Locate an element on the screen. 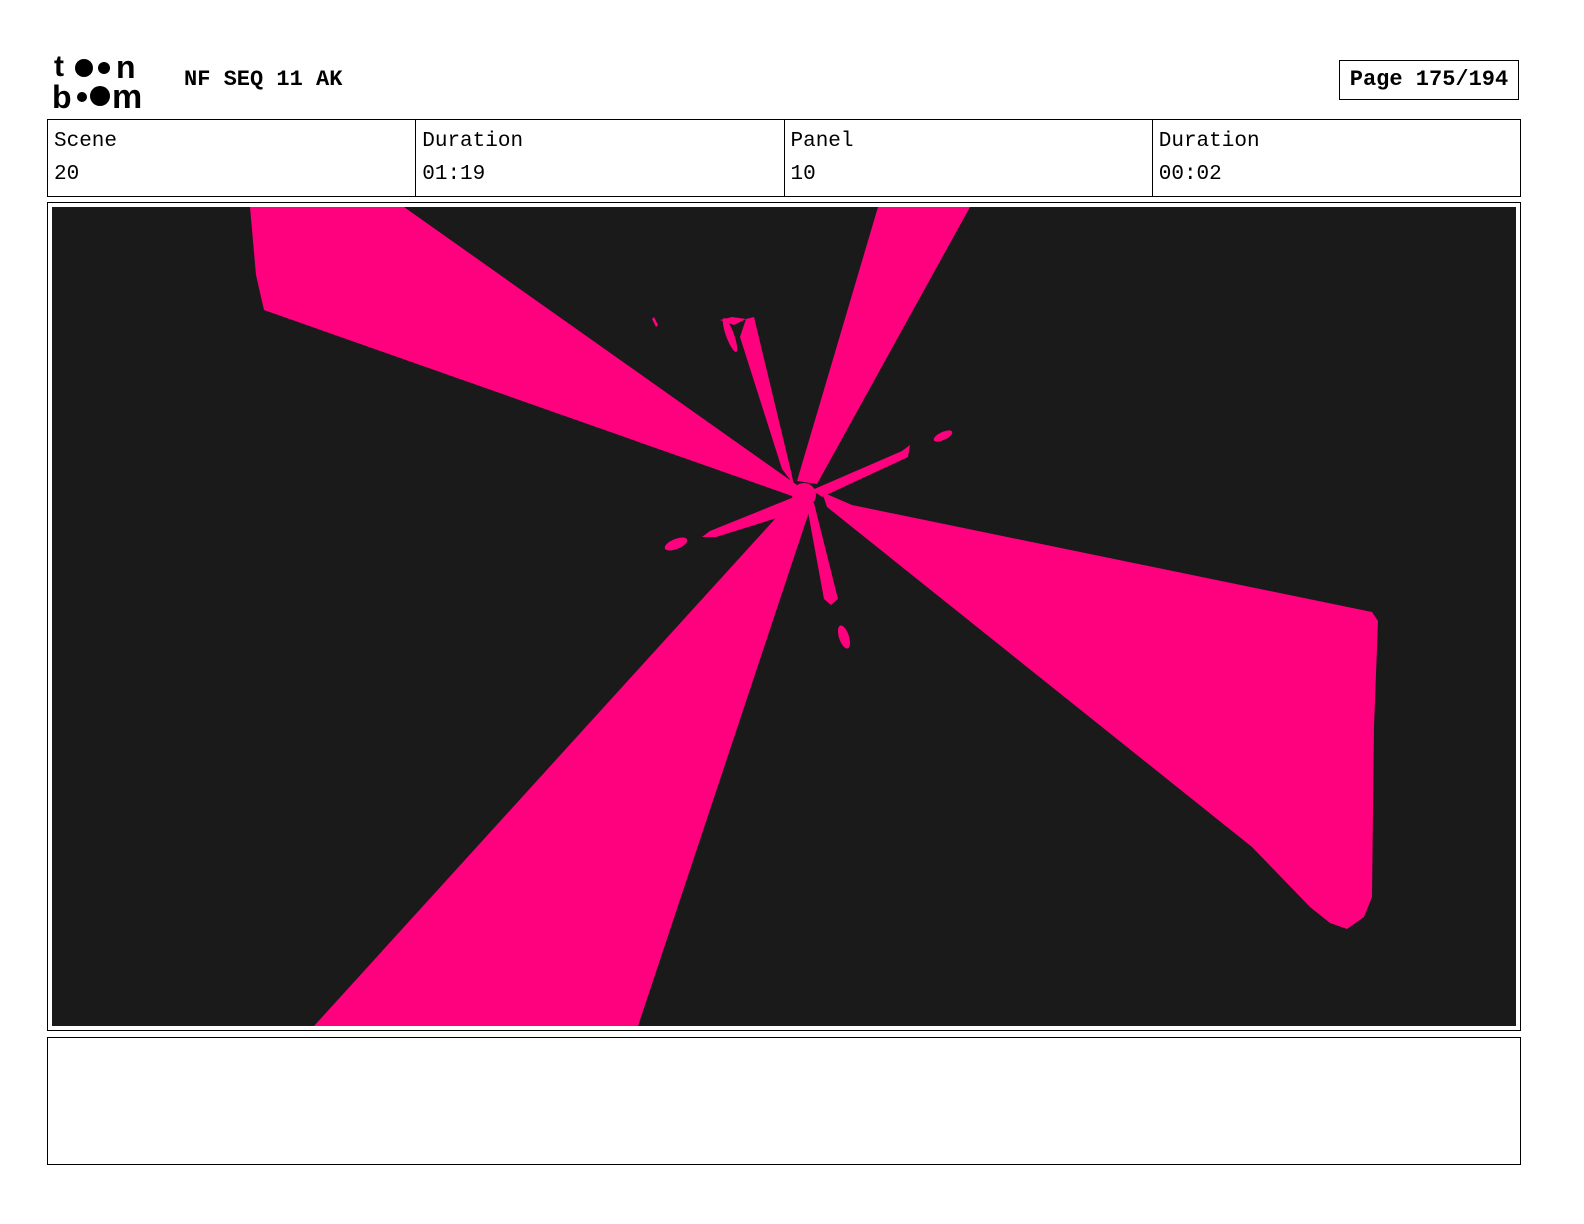  page-indicator: Page 175/194 is located at coordinates (1429, 80).